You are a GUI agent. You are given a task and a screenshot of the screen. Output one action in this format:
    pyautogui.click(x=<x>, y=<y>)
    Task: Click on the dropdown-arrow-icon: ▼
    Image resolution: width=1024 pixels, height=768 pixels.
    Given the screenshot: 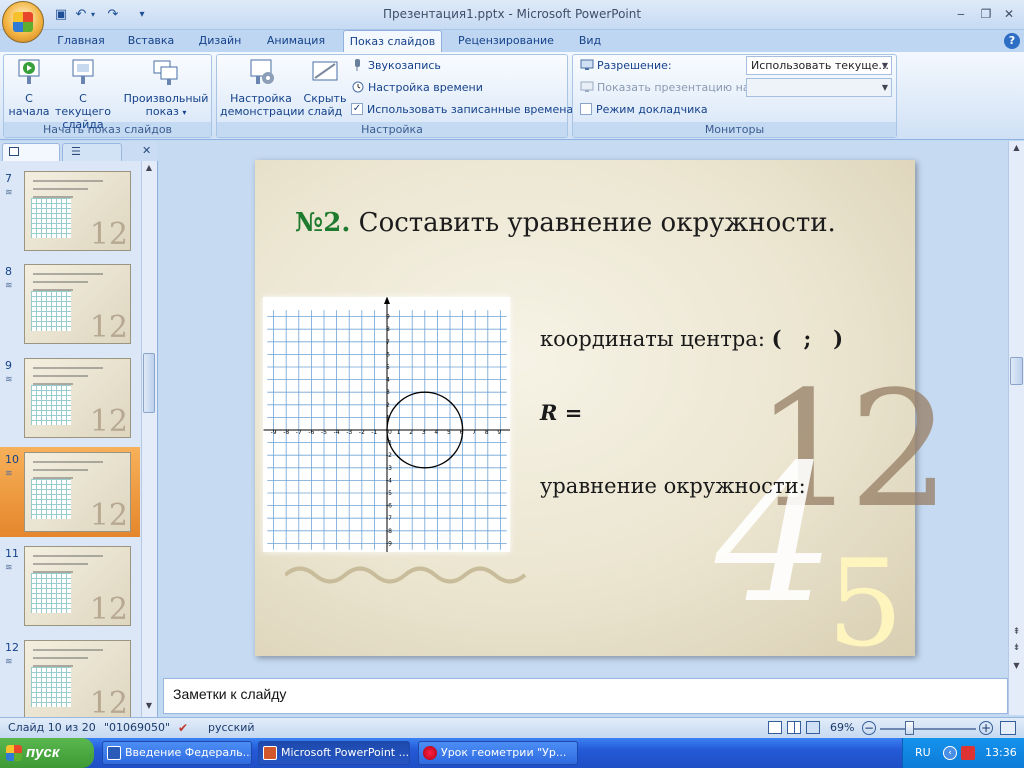 What is the action you would take?
    pyautogui.click(x=884, y=65)
    